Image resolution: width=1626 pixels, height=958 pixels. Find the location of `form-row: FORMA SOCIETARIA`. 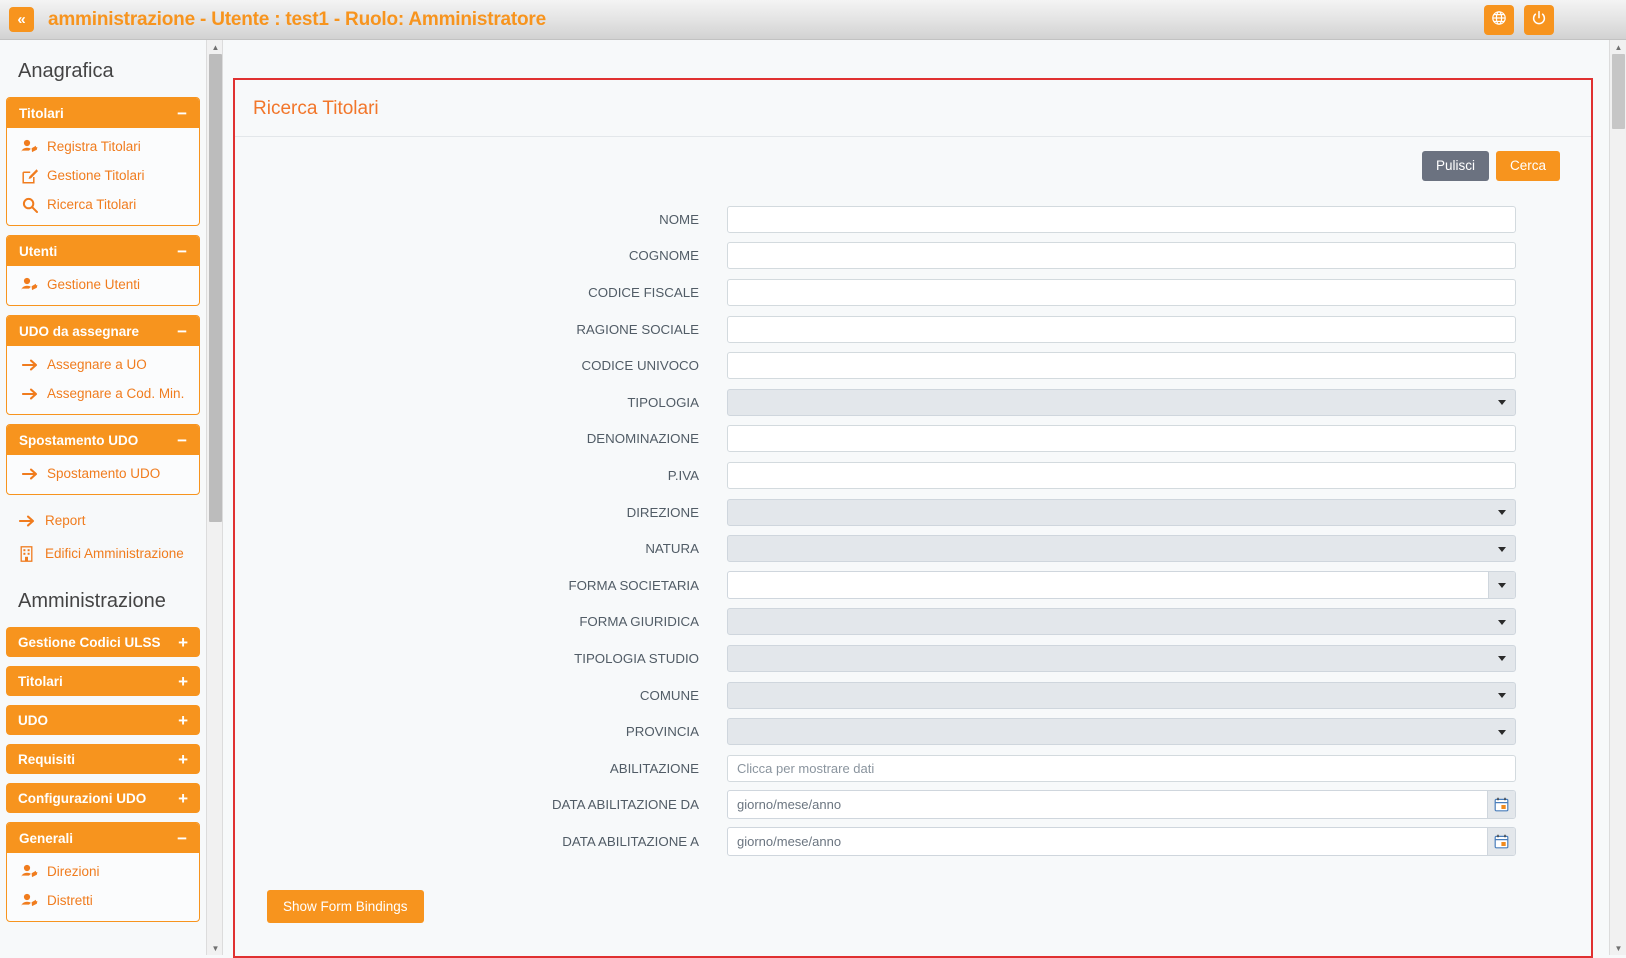

form-row: FORMA SOCIETARIA is located at coordinates (913, 585).